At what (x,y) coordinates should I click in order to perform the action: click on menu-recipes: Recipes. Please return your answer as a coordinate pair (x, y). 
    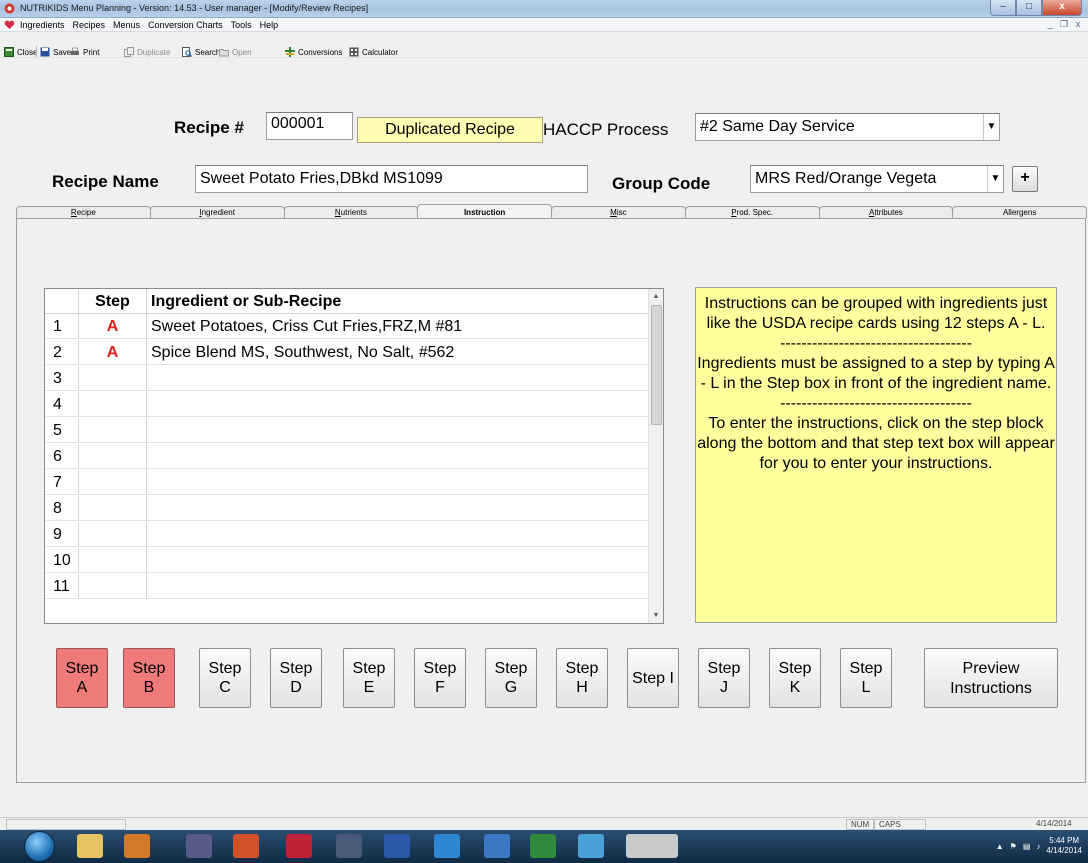
    Looking at the image, I should click on (89, 25).